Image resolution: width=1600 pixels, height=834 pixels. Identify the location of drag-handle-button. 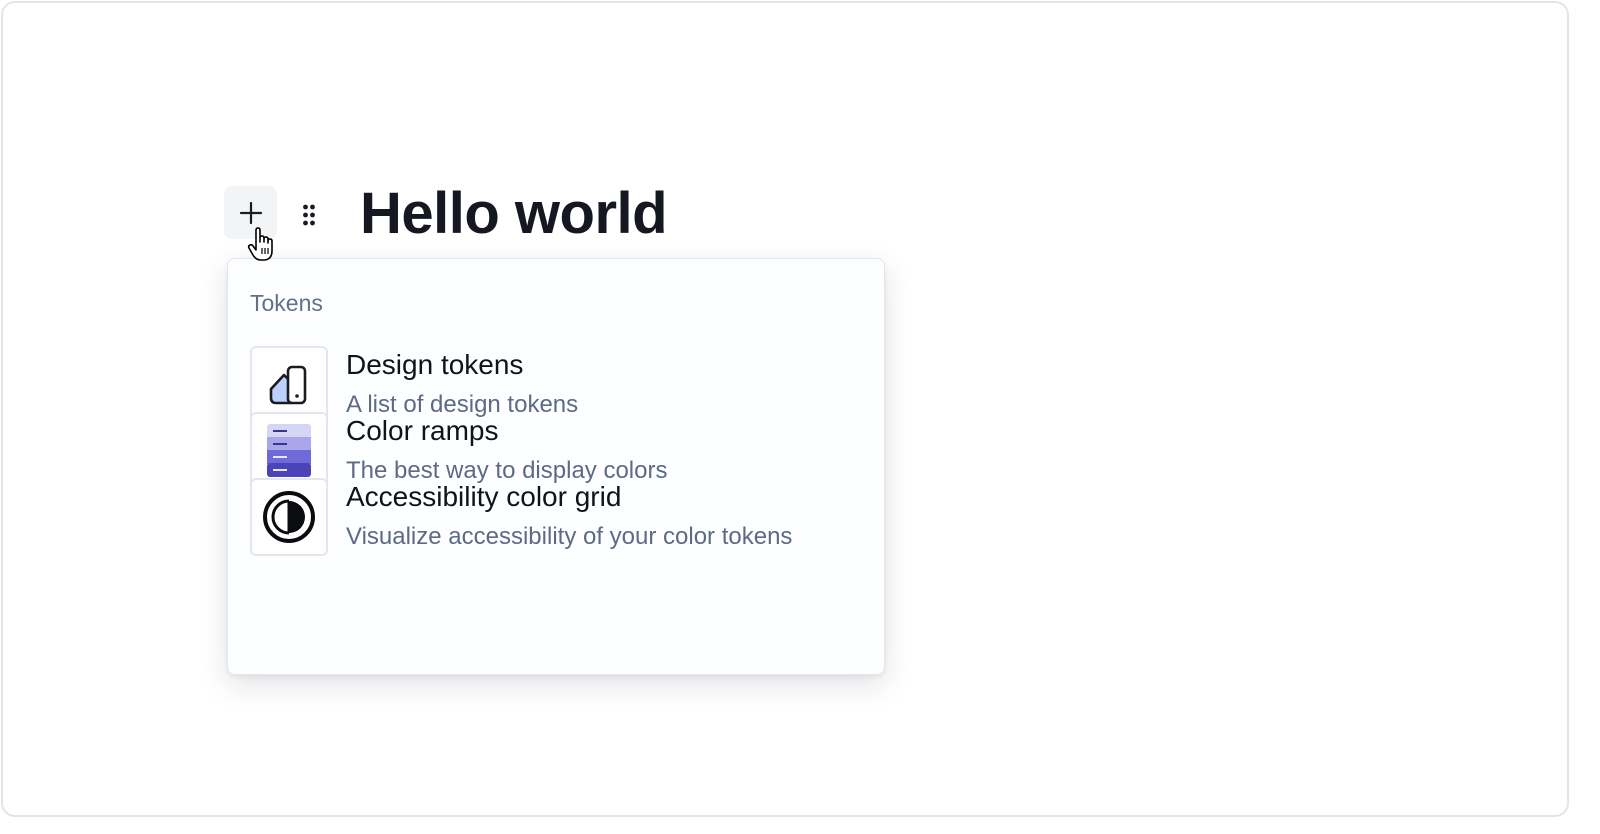
(309, 215).